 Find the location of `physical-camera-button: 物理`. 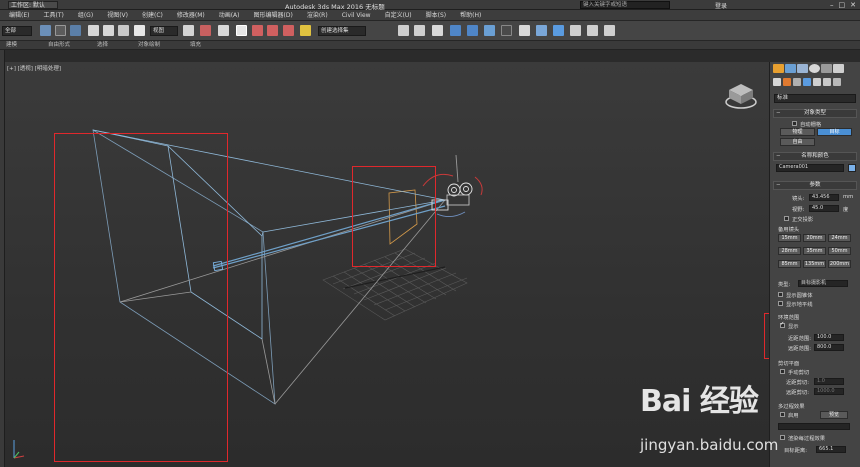

physical-camera-button: 物理 is located at coordinates (797, 132).